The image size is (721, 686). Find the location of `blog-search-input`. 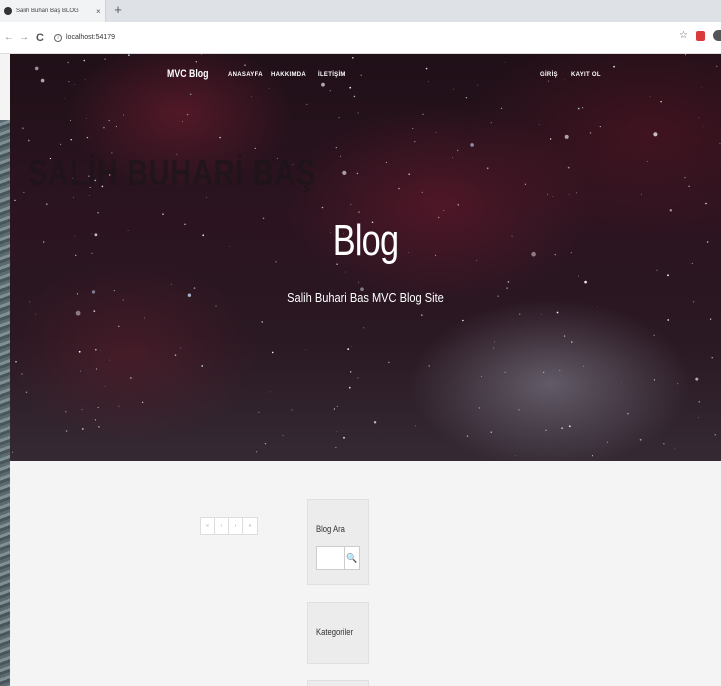

blog-search-input is located at coordinates (330, 558).